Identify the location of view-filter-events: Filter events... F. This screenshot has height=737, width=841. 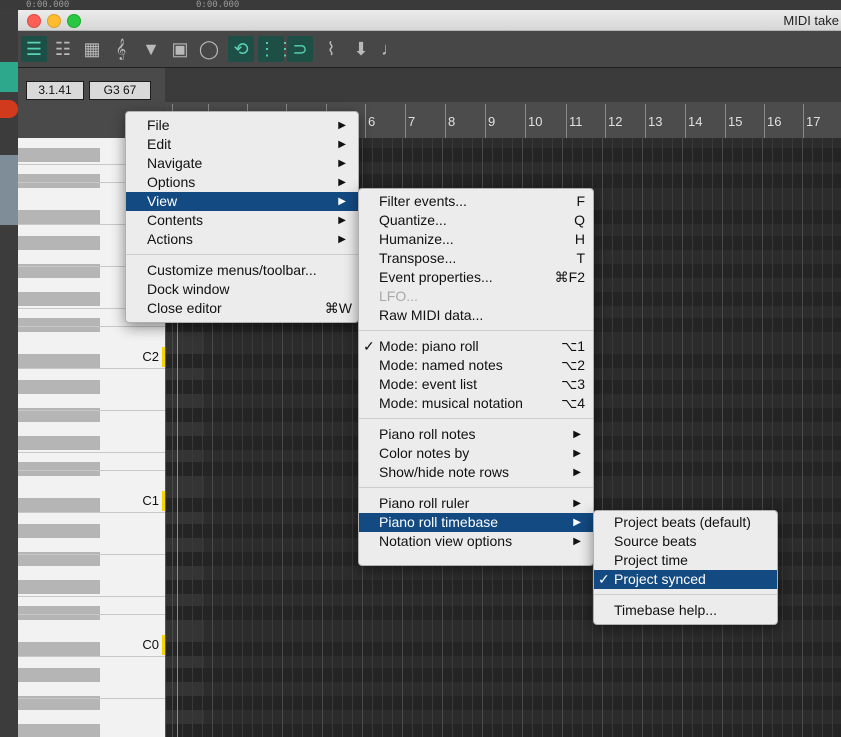
(476, 201).